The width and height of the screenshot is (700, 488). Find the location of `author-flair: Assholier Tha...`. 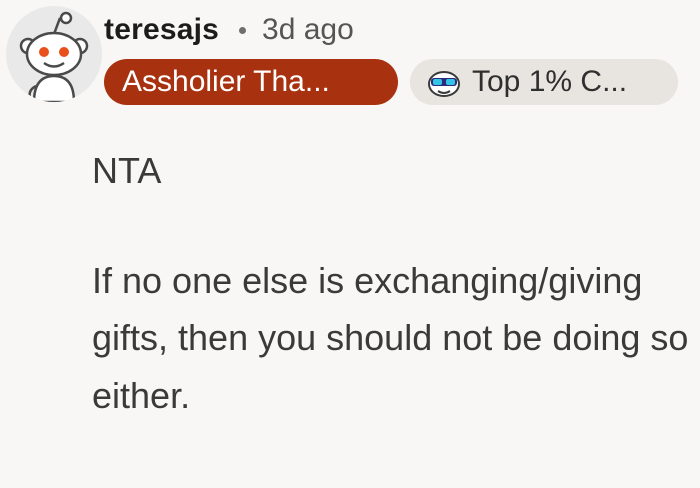

author-flair: Assholier Tha... is located at coordinates (251, 82).